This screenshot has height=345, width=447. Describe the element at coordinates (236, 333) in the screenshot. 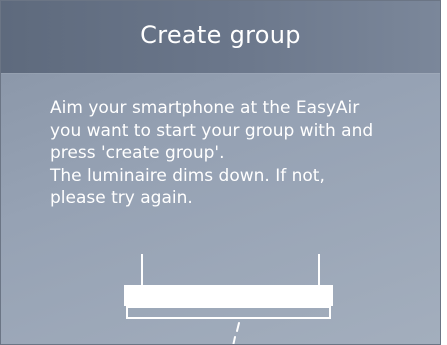

I see `ir-beam-icon` at that location.